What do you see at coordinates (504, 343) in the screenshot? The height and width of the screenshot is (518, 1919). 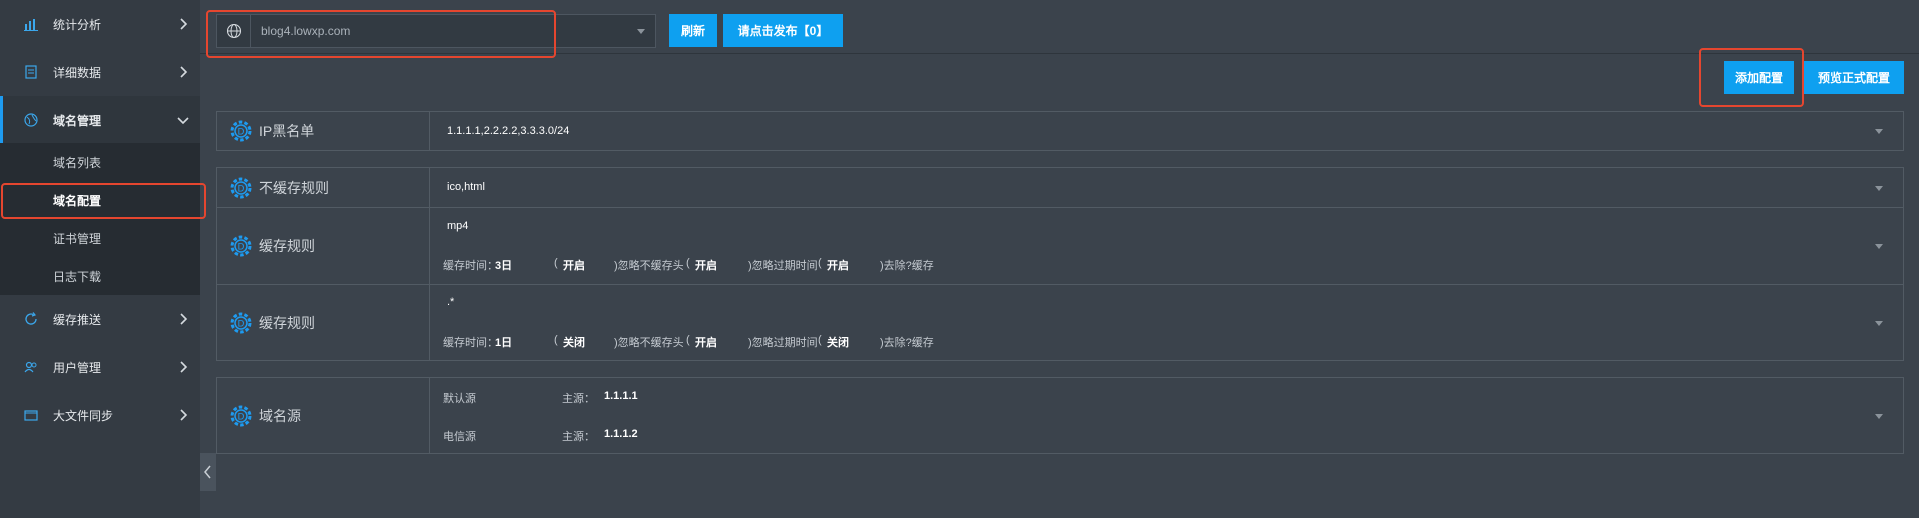 I see `cache-time-value: 1日` at bounding box center [504, 343].